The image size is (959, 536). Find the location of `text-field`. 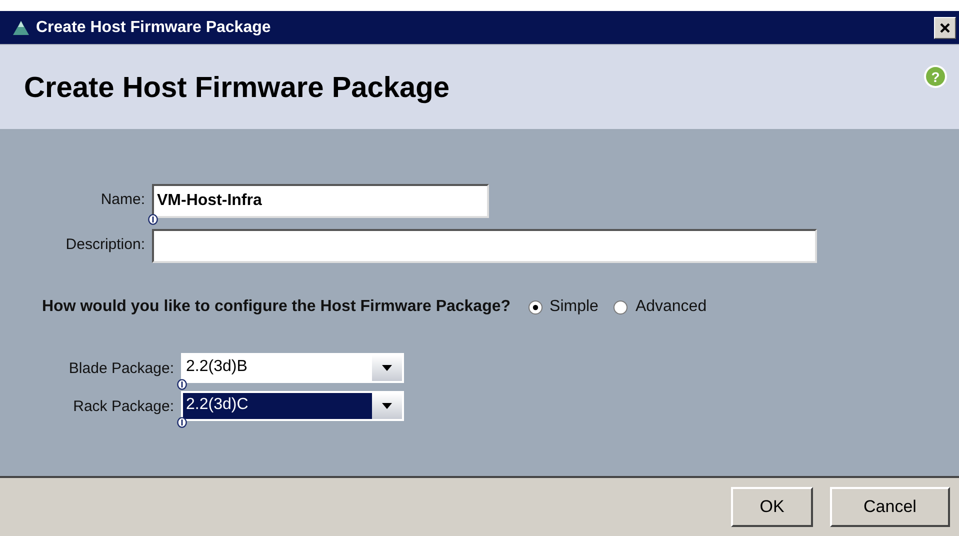

text-field is located at coordinates (484, 246).